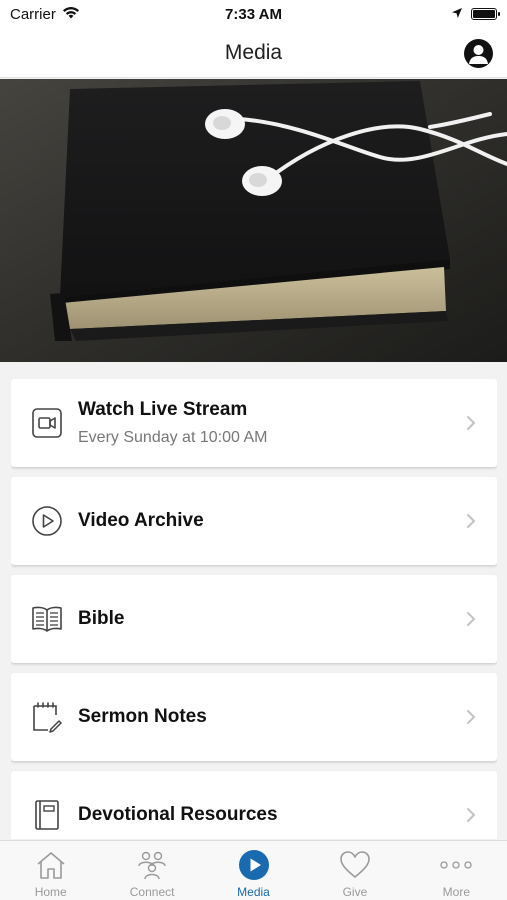 This screenshot has height=900, width=507. I want to click on menu-item-title: Video Archive, so click(141, 520).